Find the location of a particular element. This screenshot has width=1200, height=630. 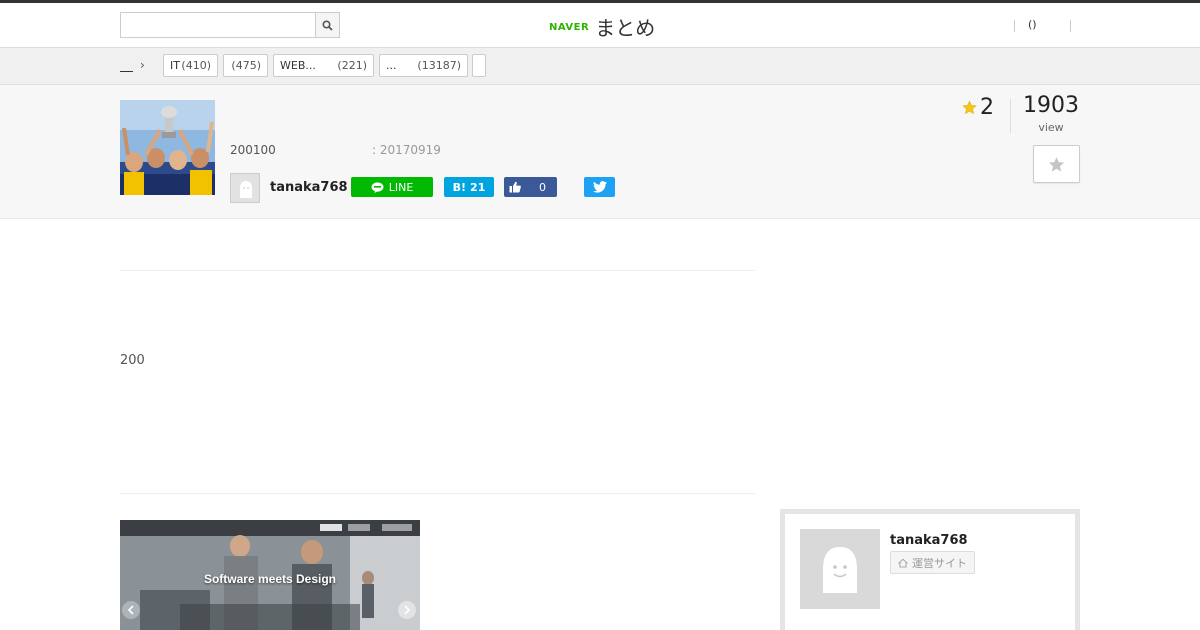

category-chip-it: IT (410) is located at coordinates (190, 65).